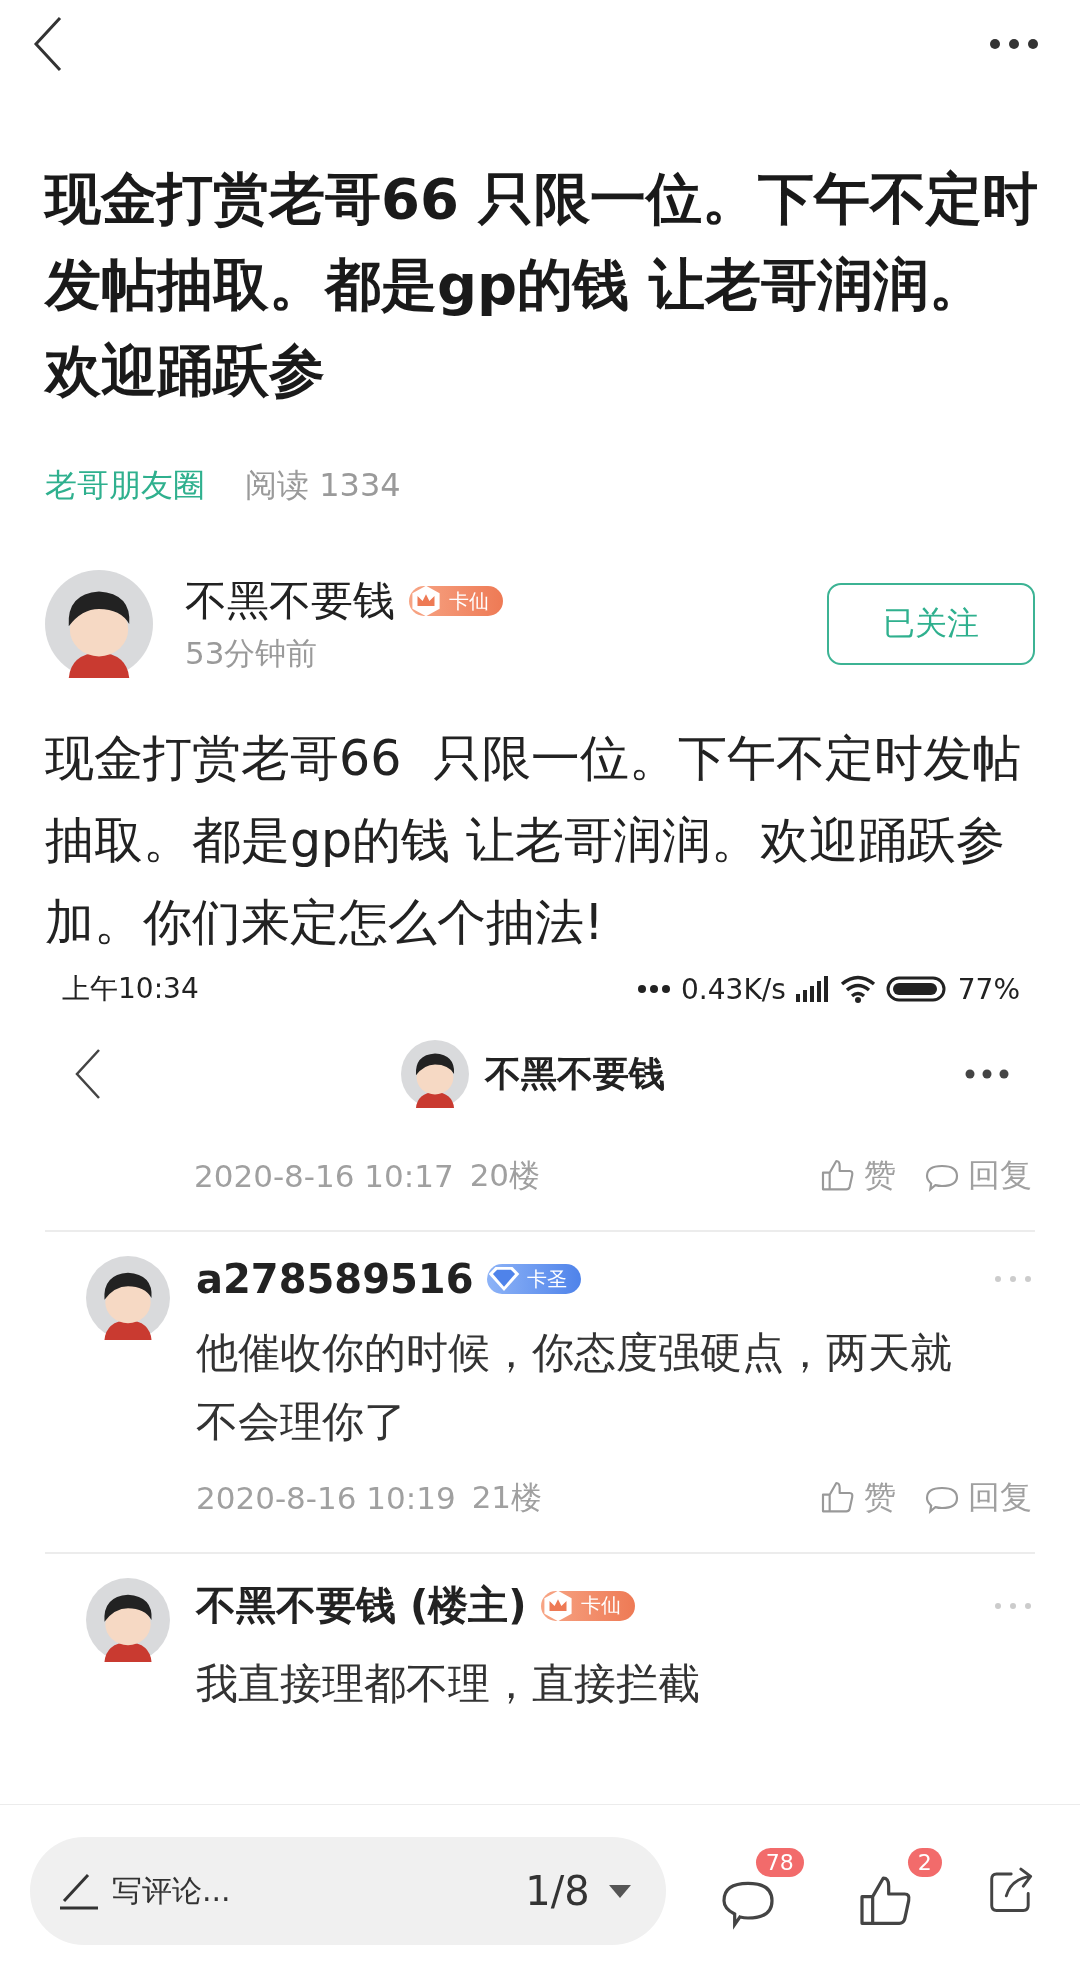  Describe the element at coordinates (326, 1498) in the screenshot. I see `comment-timestamp: 2020-8-16 10:19` at that location.